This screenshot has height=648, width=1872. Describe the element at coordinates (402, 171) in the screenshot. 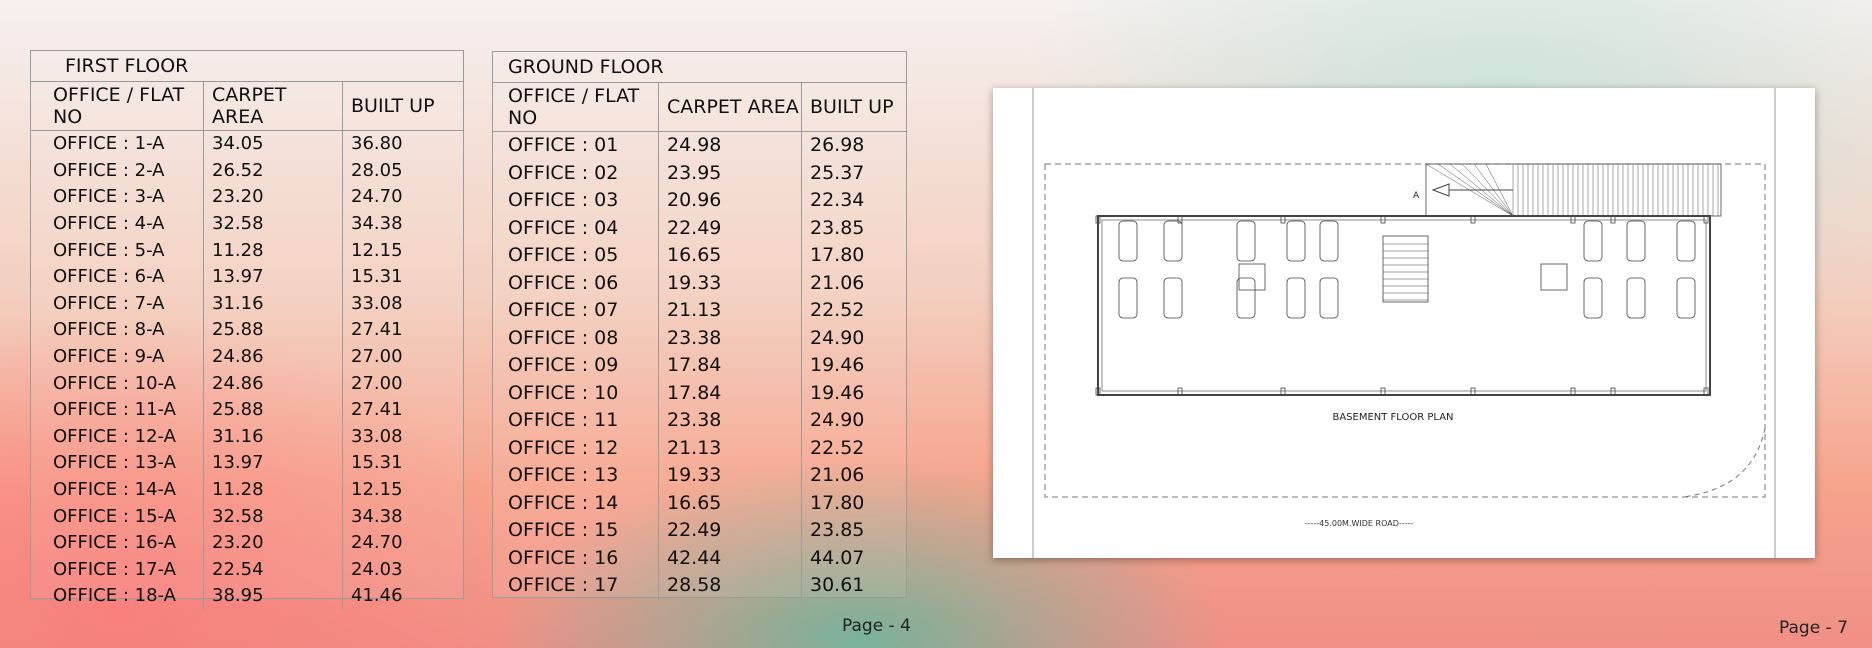

I see `cell-built-up: 28.05` at that location.